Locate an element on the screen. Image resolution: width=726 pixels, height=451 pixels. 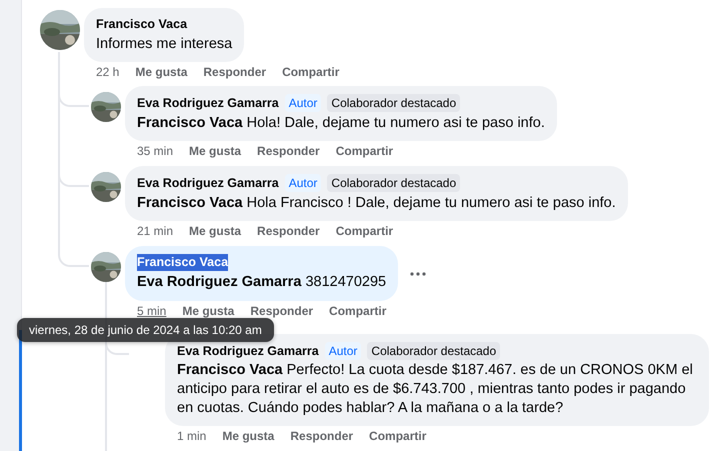
timestamp-link: 1 min is located at coordinates (191, 436).